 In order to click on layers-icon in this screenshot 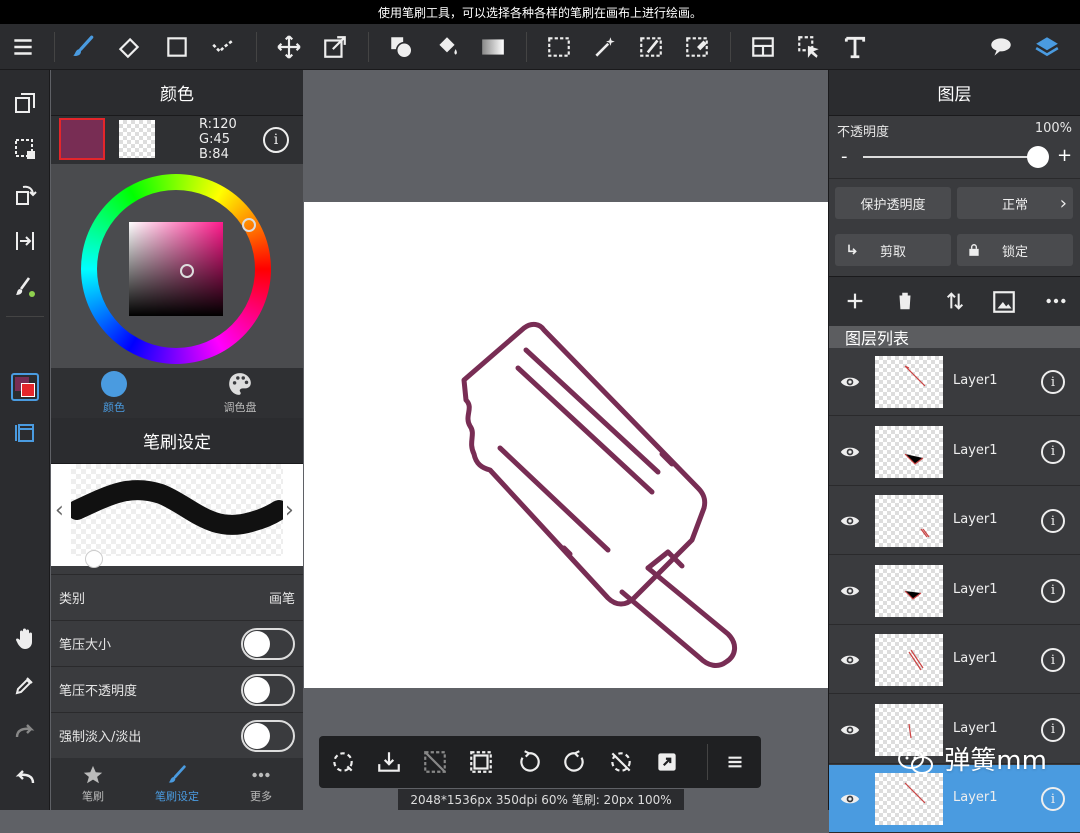, I will do `click(1047, 47)`.